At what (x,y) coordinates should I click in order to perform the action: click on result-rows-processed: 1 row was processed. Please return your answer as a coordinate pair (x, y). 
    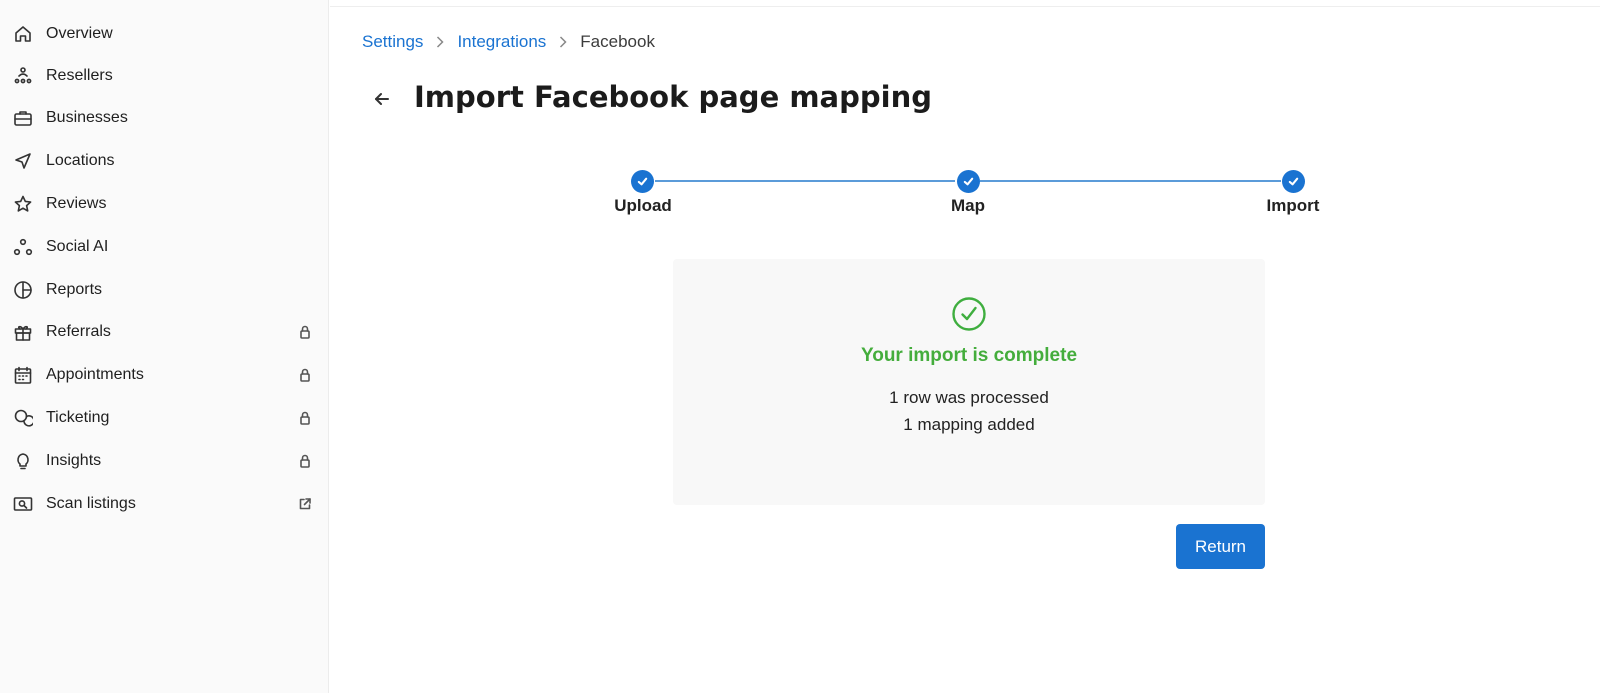
    Looking at the image, I should click on (969, 397).